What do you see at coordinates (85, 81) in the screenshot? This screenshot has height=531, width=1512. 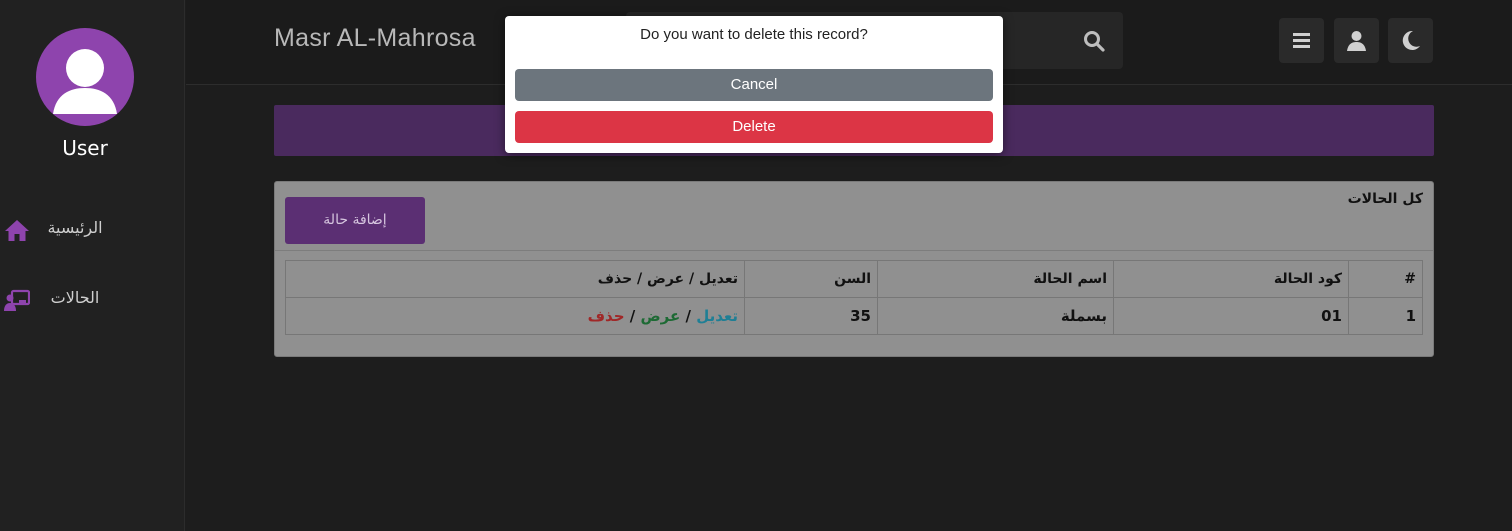 I see `user-silhouette-icon` at bounding box center [85, 81].